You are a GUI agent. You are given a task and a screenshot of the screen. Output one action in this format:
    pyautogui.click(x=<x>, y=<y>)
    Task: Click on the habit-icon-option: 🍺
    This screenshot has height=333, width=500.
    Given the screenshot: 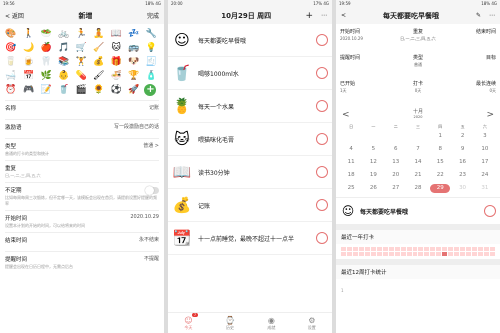 What is the action you would take?
    pyautogui.click(x=29, y=62)
    